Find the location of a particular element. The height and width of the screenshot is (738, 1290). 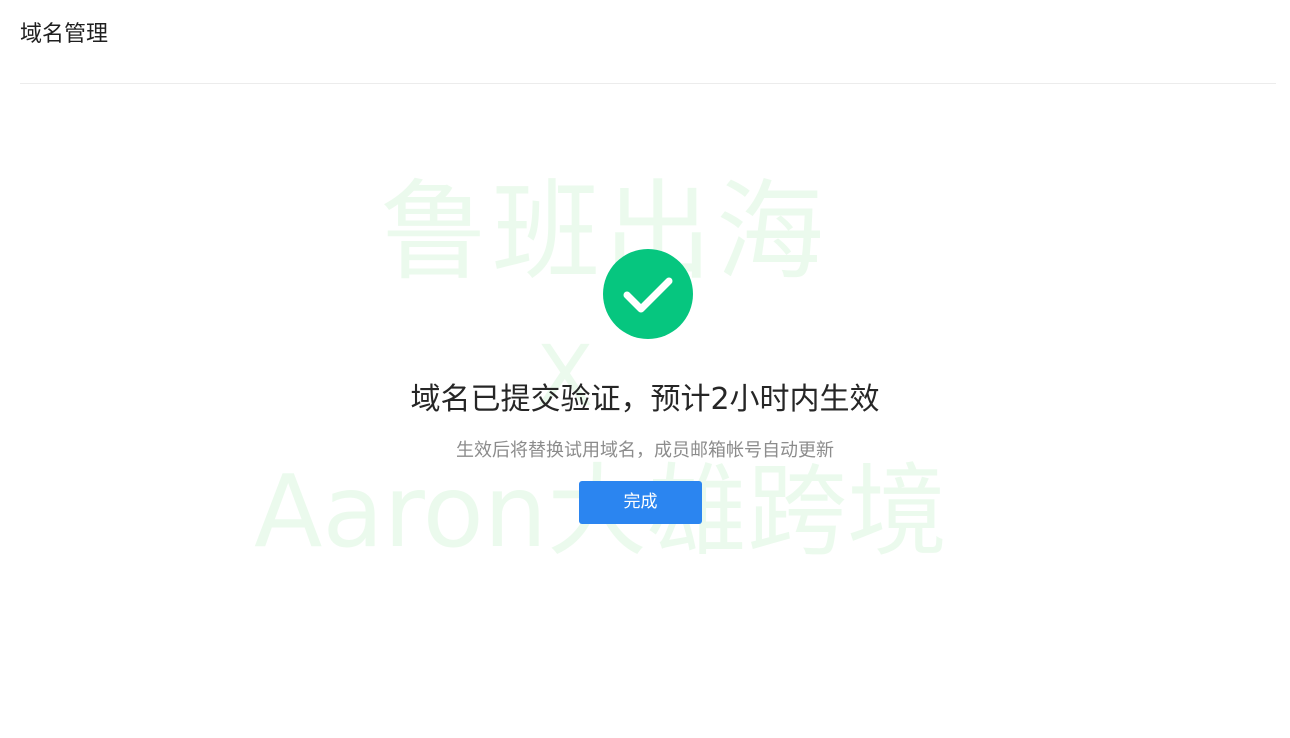

done-button: 完成 is located at coordinates (640, 502).